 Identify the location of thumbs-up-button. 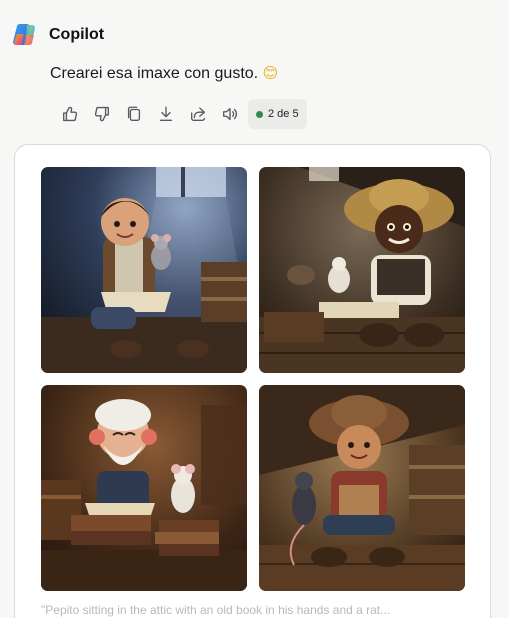
(70, 114).